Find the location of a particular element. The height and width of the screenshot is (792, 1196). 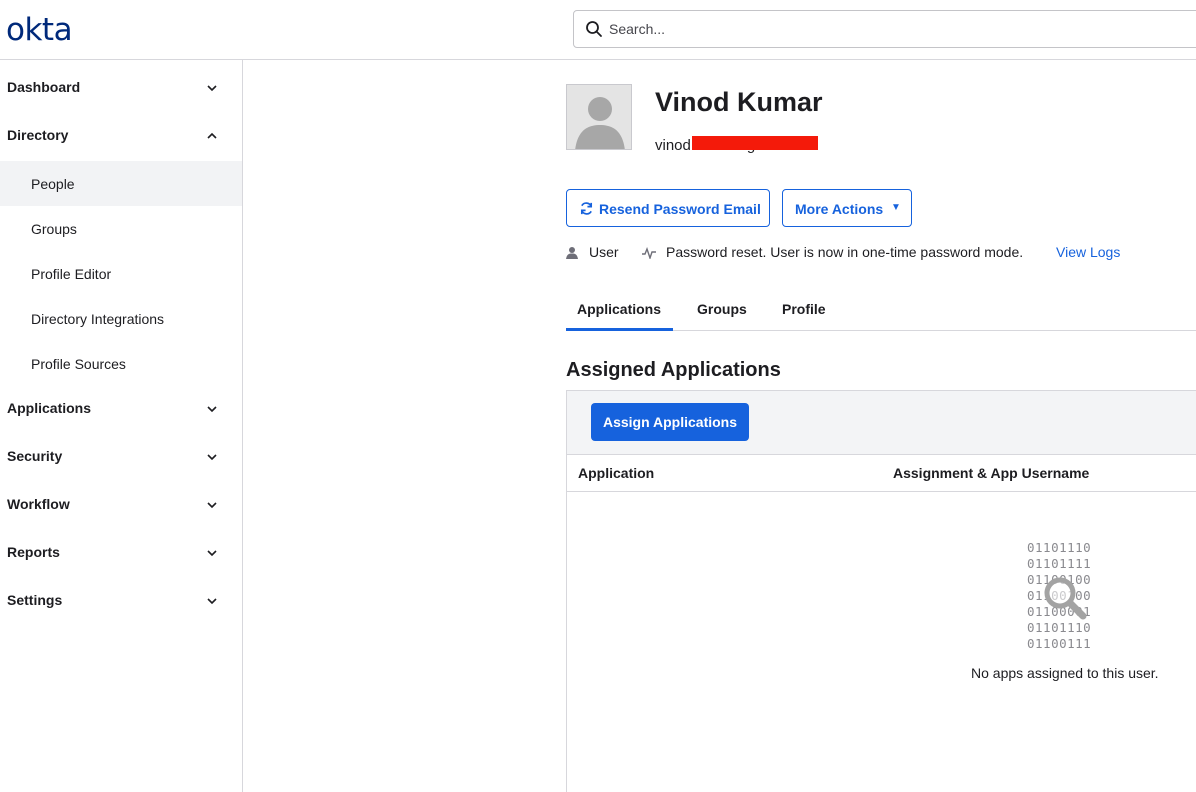

sidebar-item-profile-sources: Profile Sources is located at coordinates (121, 363).